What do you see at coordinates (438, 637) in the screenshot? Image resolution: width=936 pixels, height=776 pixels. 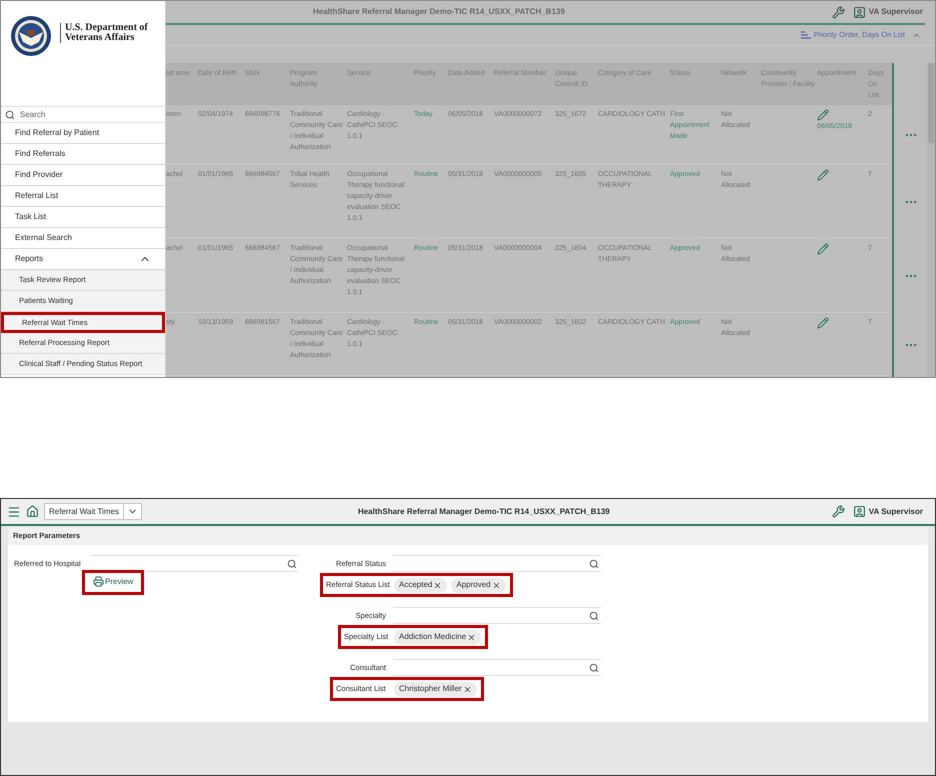 I see `filter-chip: Addiction Medicine` at bounding box center [438, 637].